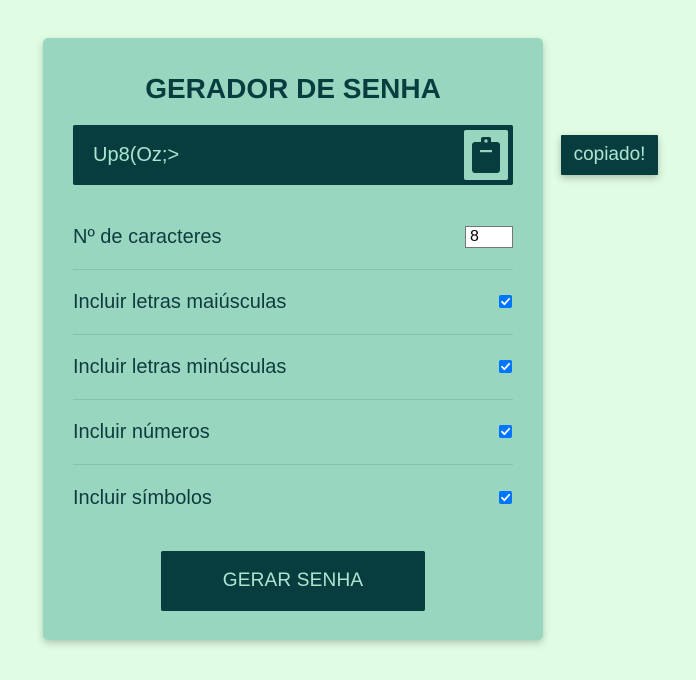 The width and height of the screenshot is (696, 680). Describe the element at coordinates (293, 302) in the screenshot. I see `uppercase-row: Incluir letras maiúsculas` at that location.